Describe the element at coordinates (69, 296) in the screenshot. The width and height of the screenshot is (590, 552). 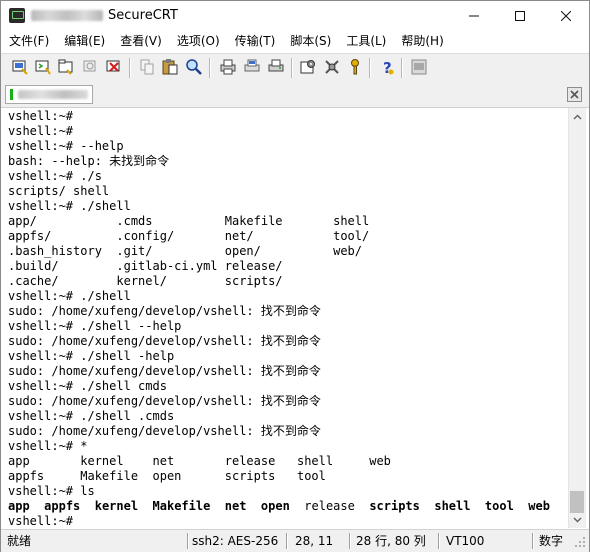
I see `terminal-line: vshell:~# ./shell` at that location.